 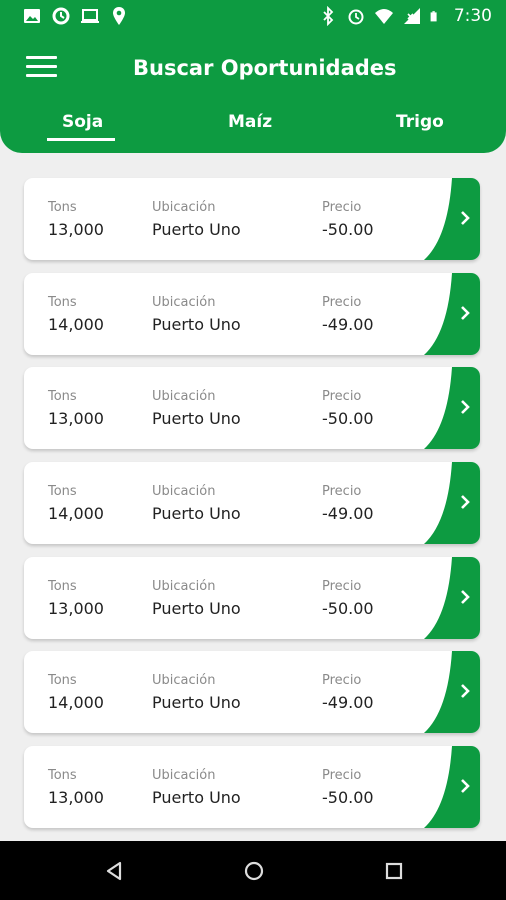 I want to click on recents-icon, so click(x=394, y=871).